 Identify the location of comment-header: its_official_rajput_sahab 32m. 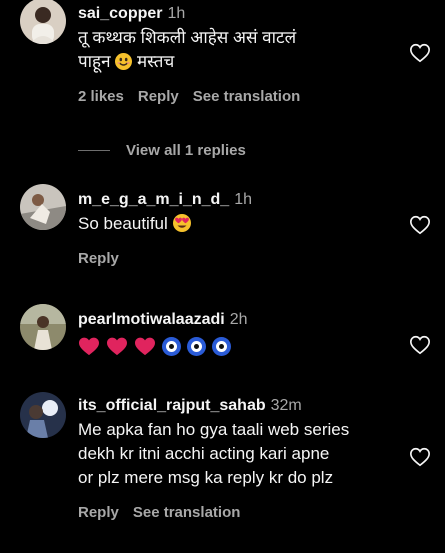
(235, 406).